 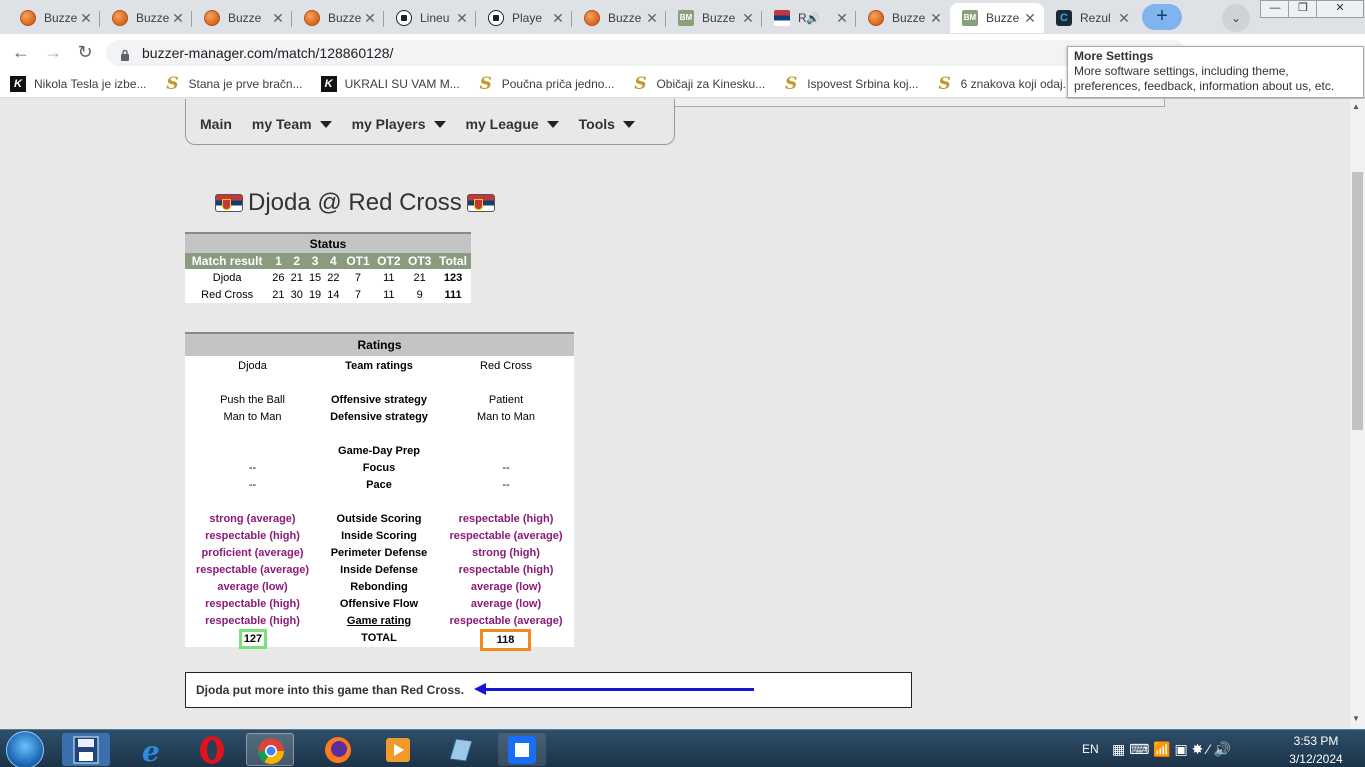 I want to click on nav-tools: Tools, so click(x=607, y=124).